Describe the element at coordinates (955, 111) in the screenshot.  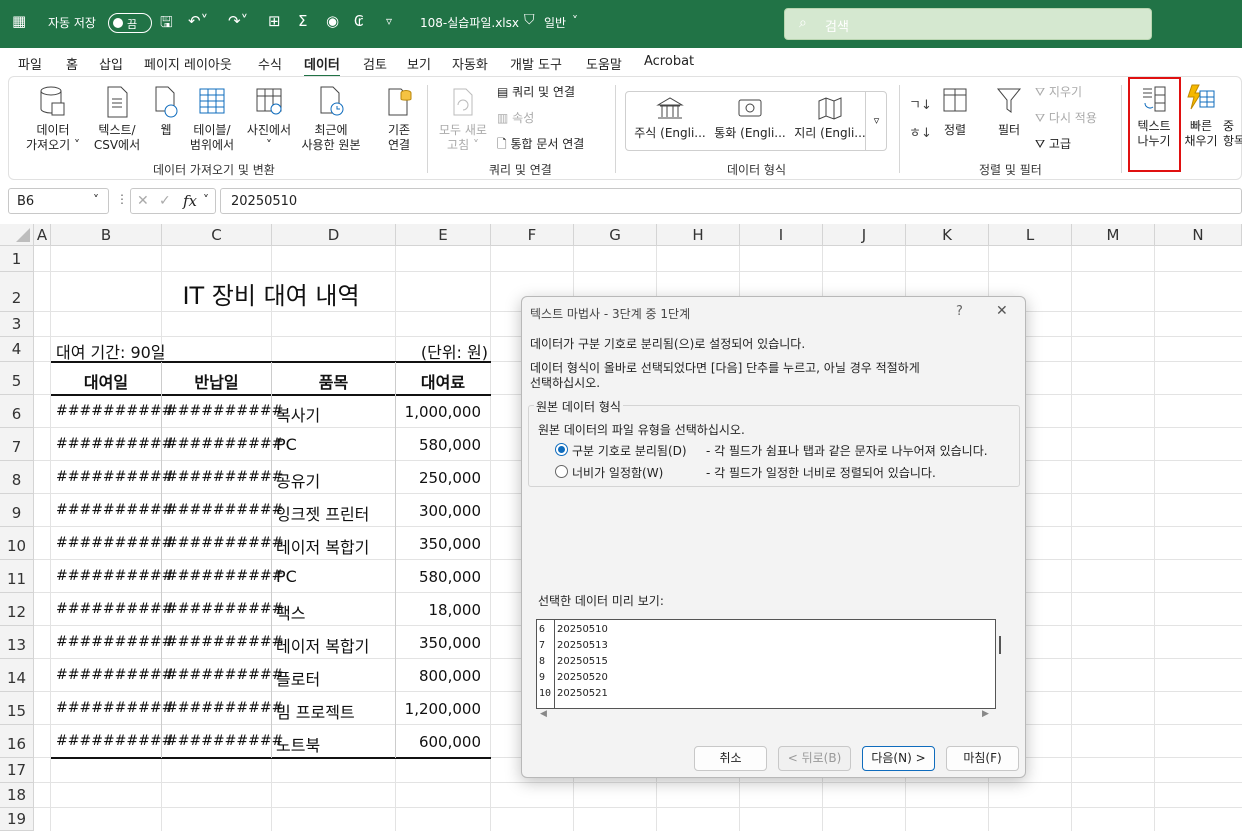
I see `sort-button: 정렬` at that location.